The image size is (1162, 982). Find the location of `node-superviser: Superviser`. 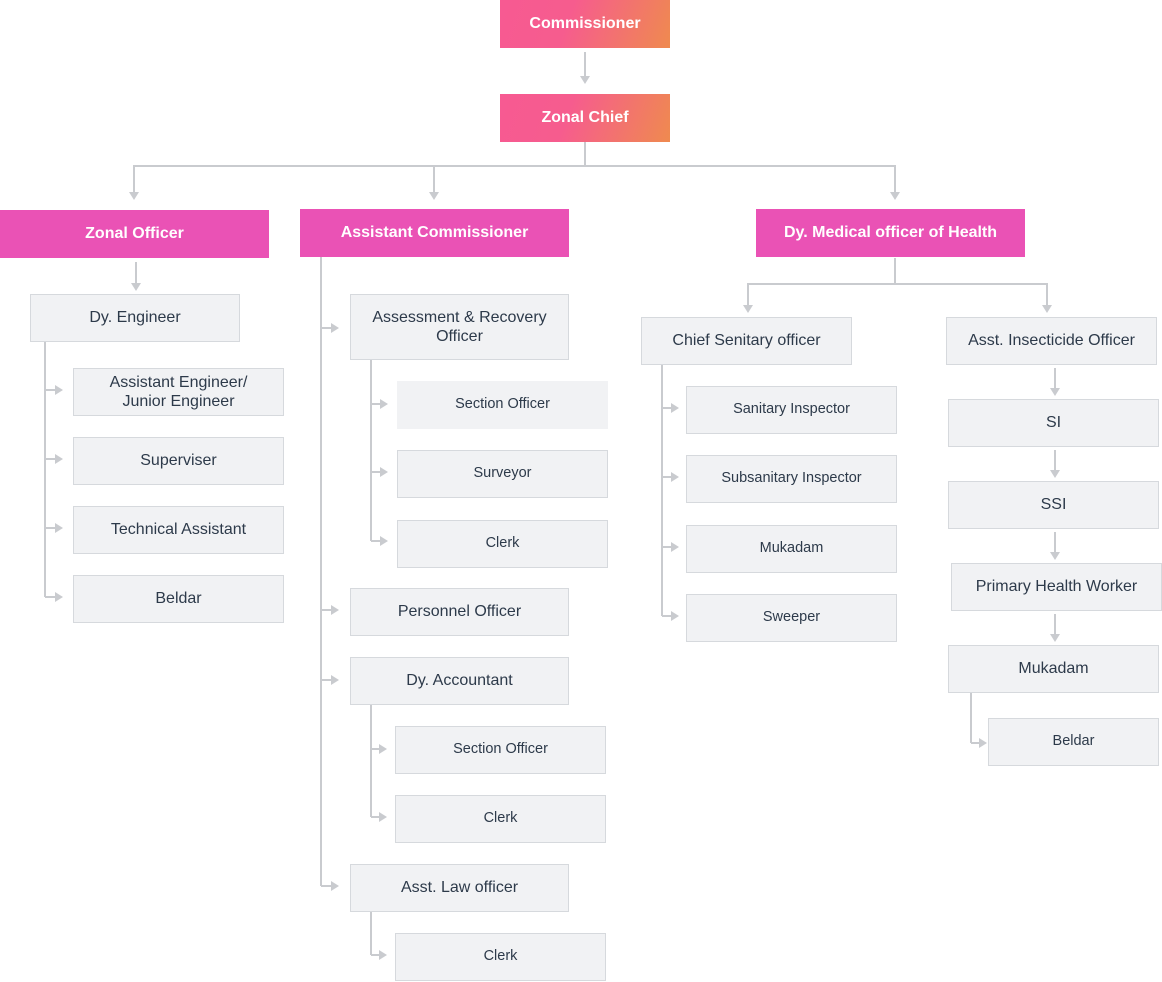

node-superviser: Superviser is located at coordinates (178, 461).